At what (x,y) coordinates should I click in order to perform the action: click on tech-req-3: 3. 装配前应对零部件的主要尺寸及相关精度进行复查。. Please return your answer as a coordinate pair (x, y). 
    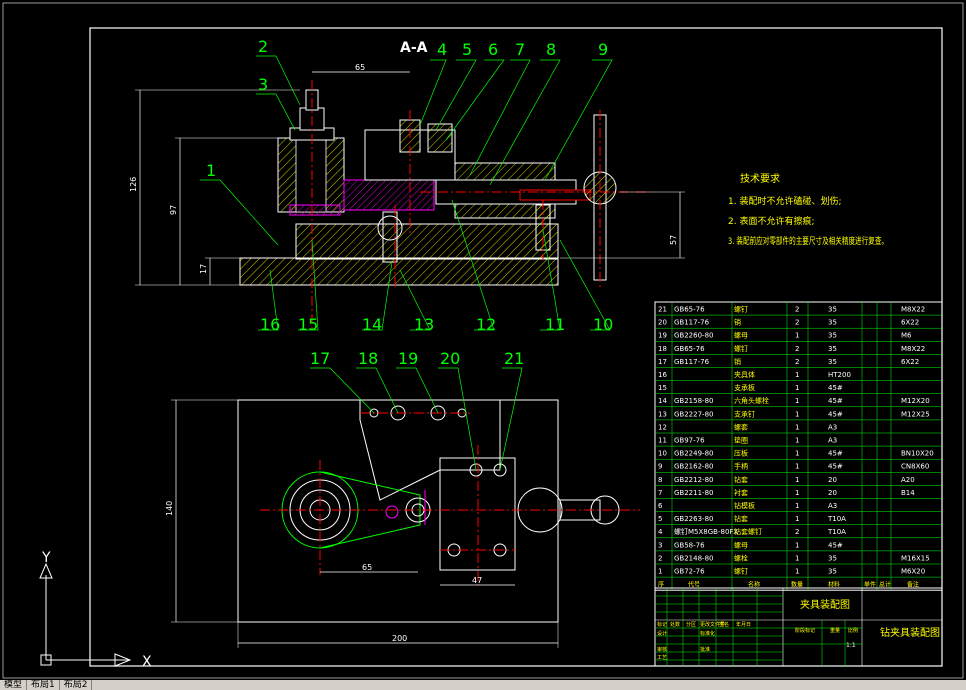
    Looking at the image, I should click on (808, 241).